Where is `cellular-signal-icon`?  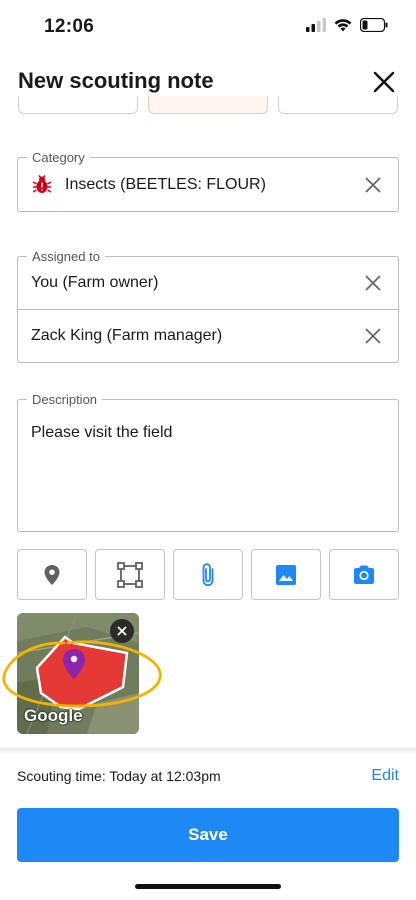 cellular-signal-icon is located at coordinates (316, 25).